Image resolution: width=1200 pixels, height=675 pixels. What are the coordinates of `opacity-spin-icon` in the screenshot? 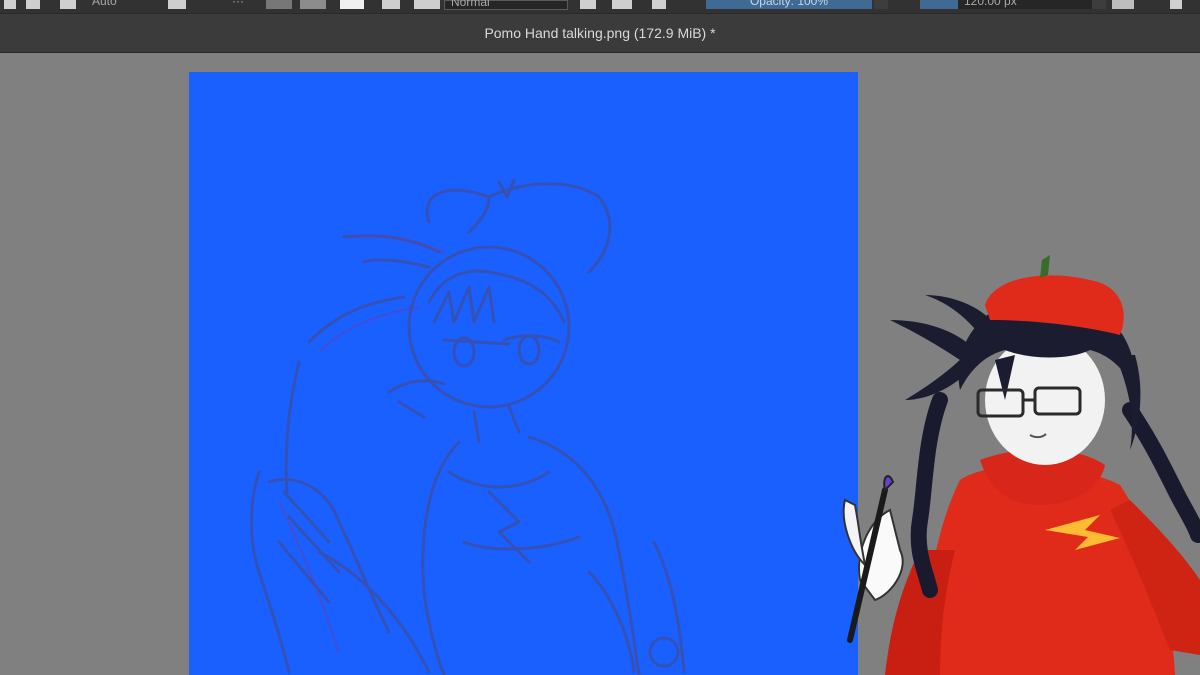 It's located at (881, 4).